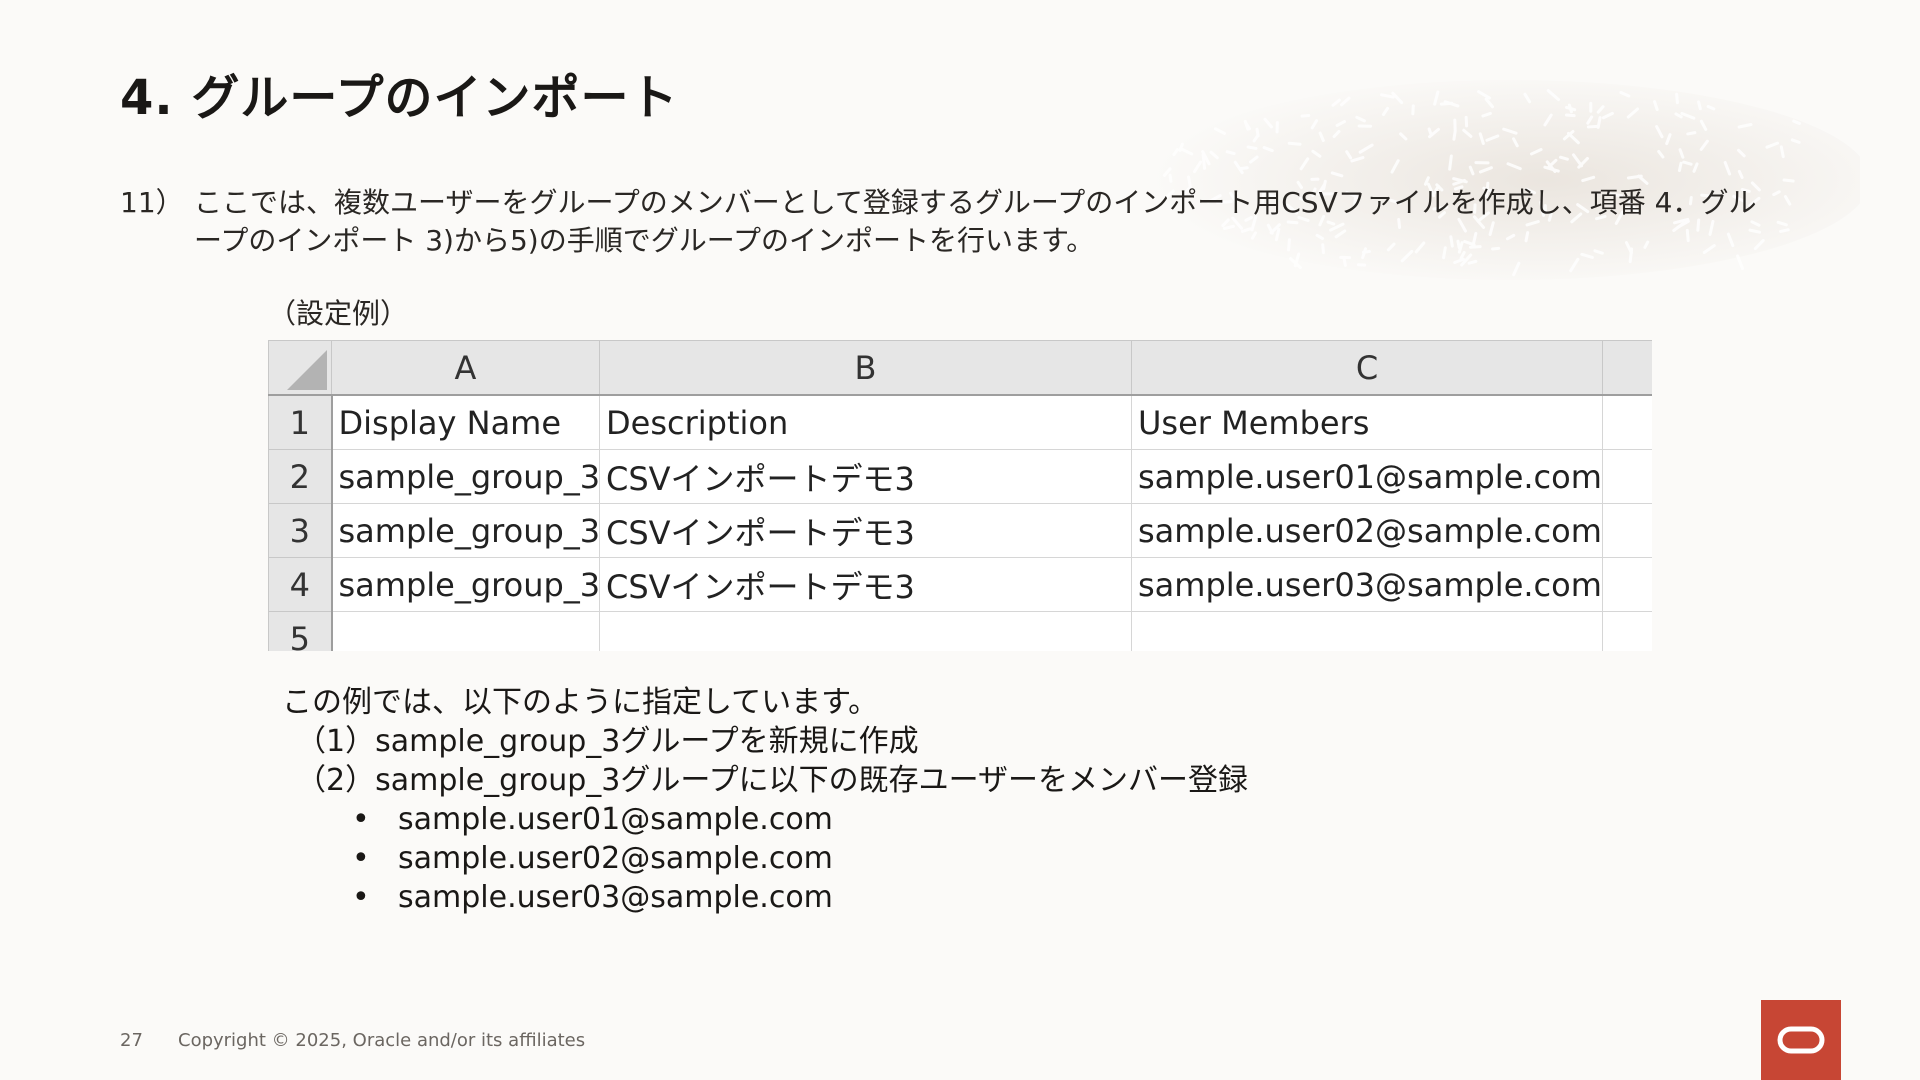  What do you see at coordinates (865, 368) in the screenshot?
I see `column-header-b: B` at bounding box center [865, 368].